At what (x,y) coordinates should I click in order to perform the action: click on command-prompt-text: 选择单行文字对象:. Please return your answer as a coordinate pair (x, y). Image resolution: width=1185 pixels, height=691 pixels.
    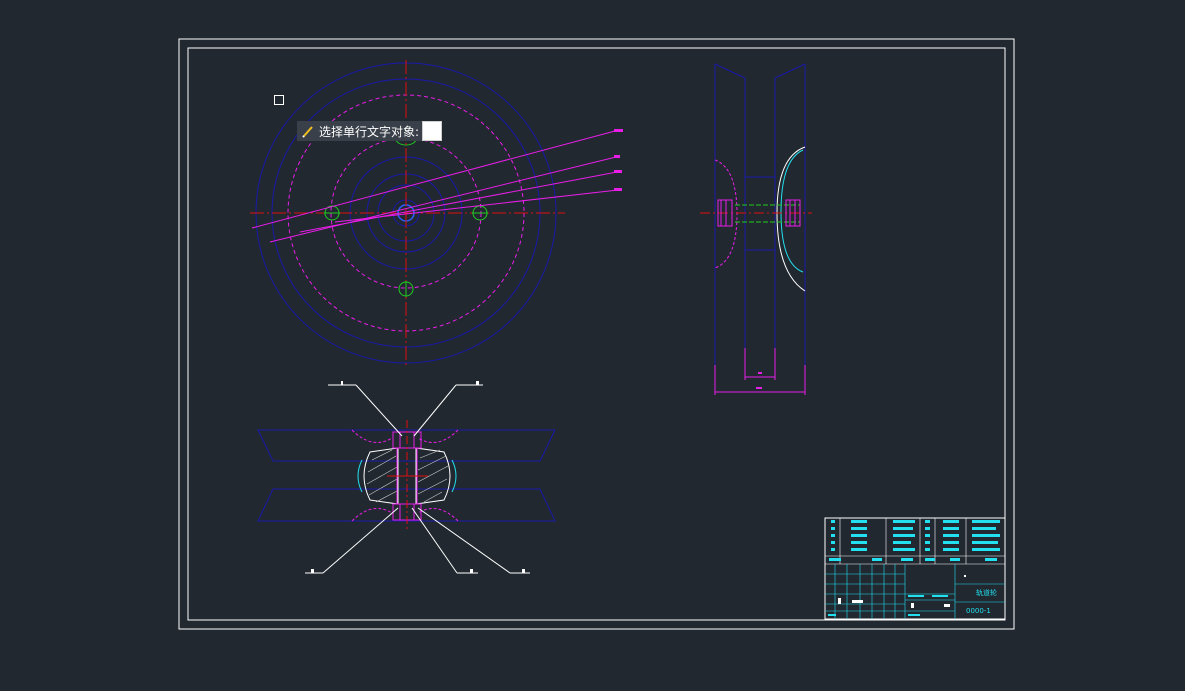
    Looking at the image, I should click on (369, 131).